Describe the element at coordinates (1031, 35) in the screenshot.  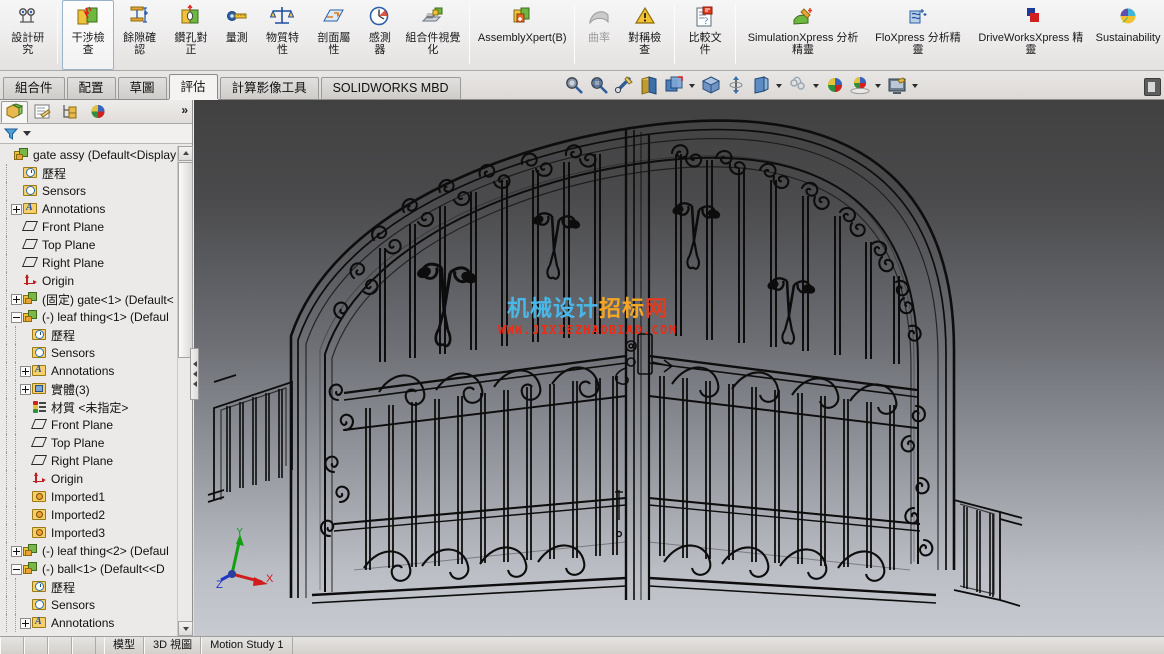
I see `ribbon-command-driveworksxpress: DriveWorksXpress 精靈` at that location.